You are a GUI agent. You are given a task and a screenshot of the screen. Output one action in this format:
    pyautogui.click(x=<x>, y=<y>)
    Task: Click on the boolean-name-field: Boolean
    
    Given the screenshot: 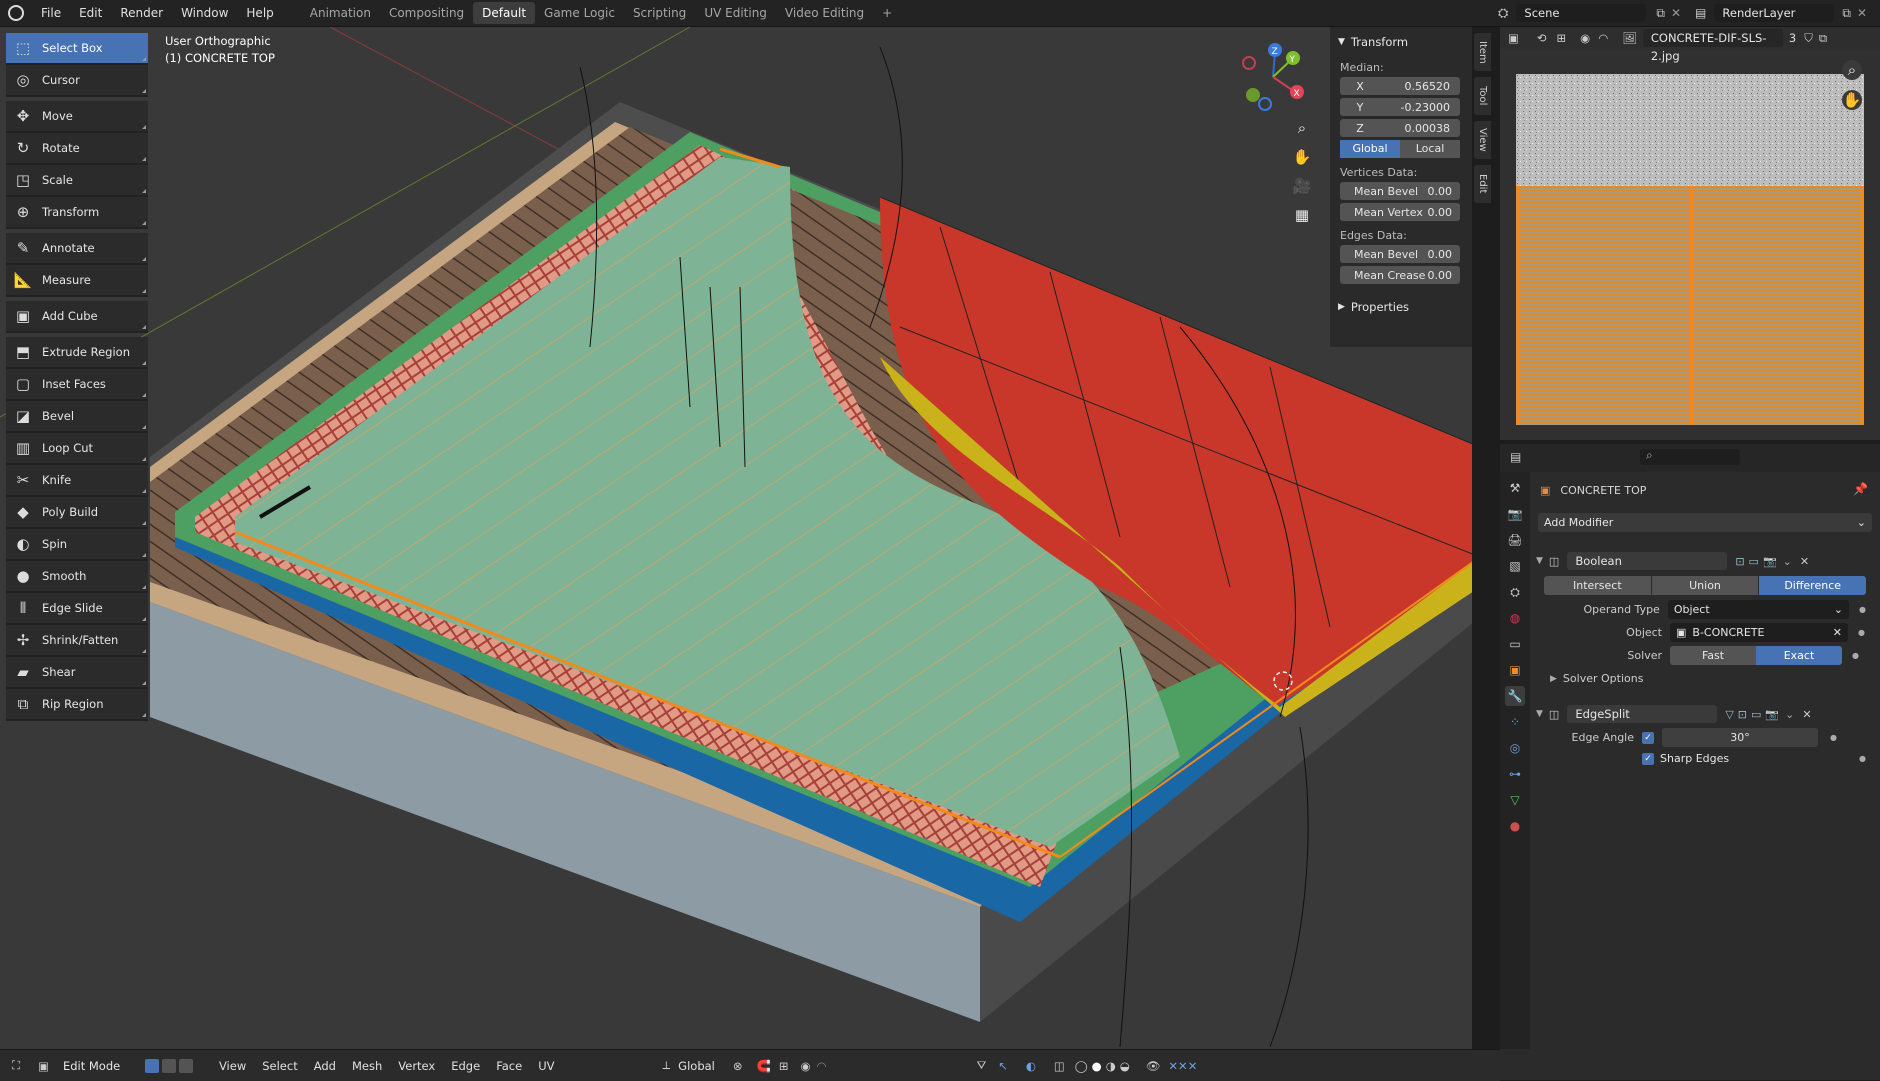 What is the action you would take?
    pyautogui.click(x=1647, y=561)
    